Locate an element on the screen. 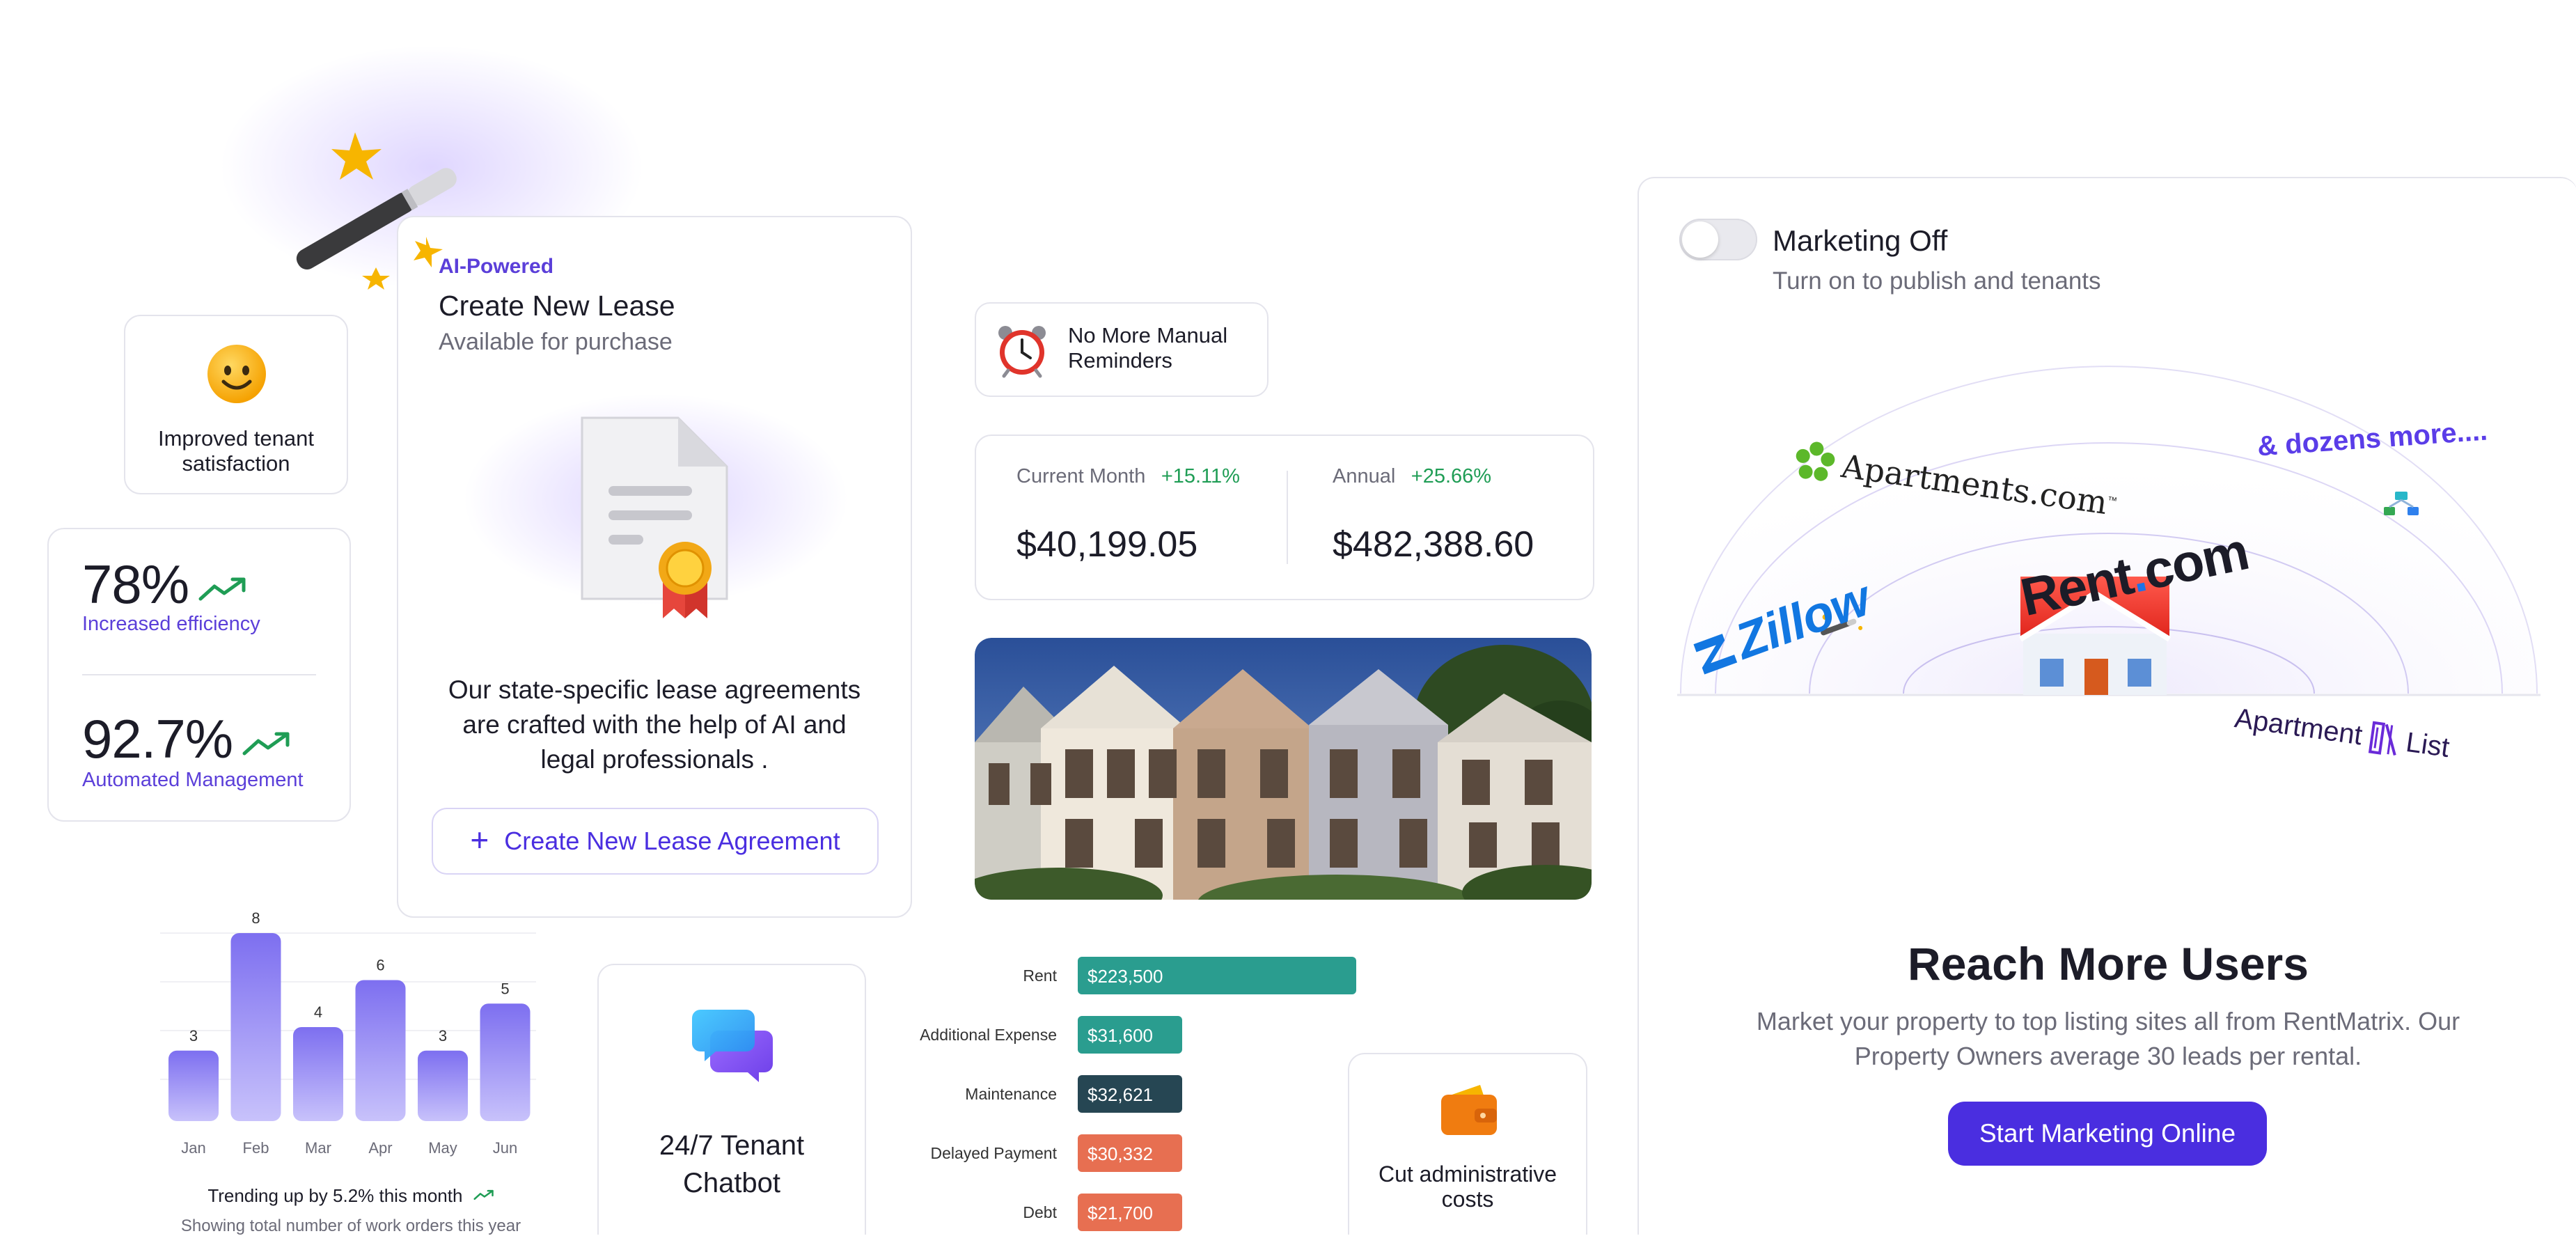 This screenshot has width=2576, height=1236. revenue-annual: Annual +25.66% is located at coordinates (1412, 477).